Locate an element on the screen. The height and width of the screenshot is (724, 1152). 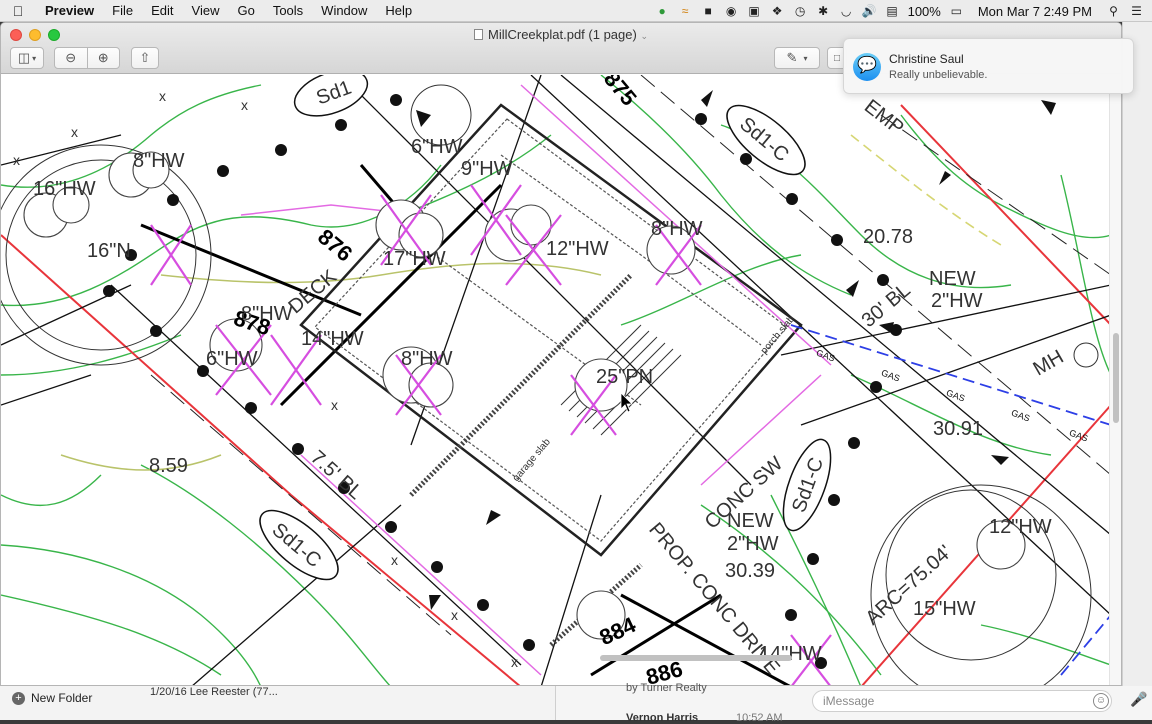
notification-center-icon: ☰ is located at coordinates (1136, 11).